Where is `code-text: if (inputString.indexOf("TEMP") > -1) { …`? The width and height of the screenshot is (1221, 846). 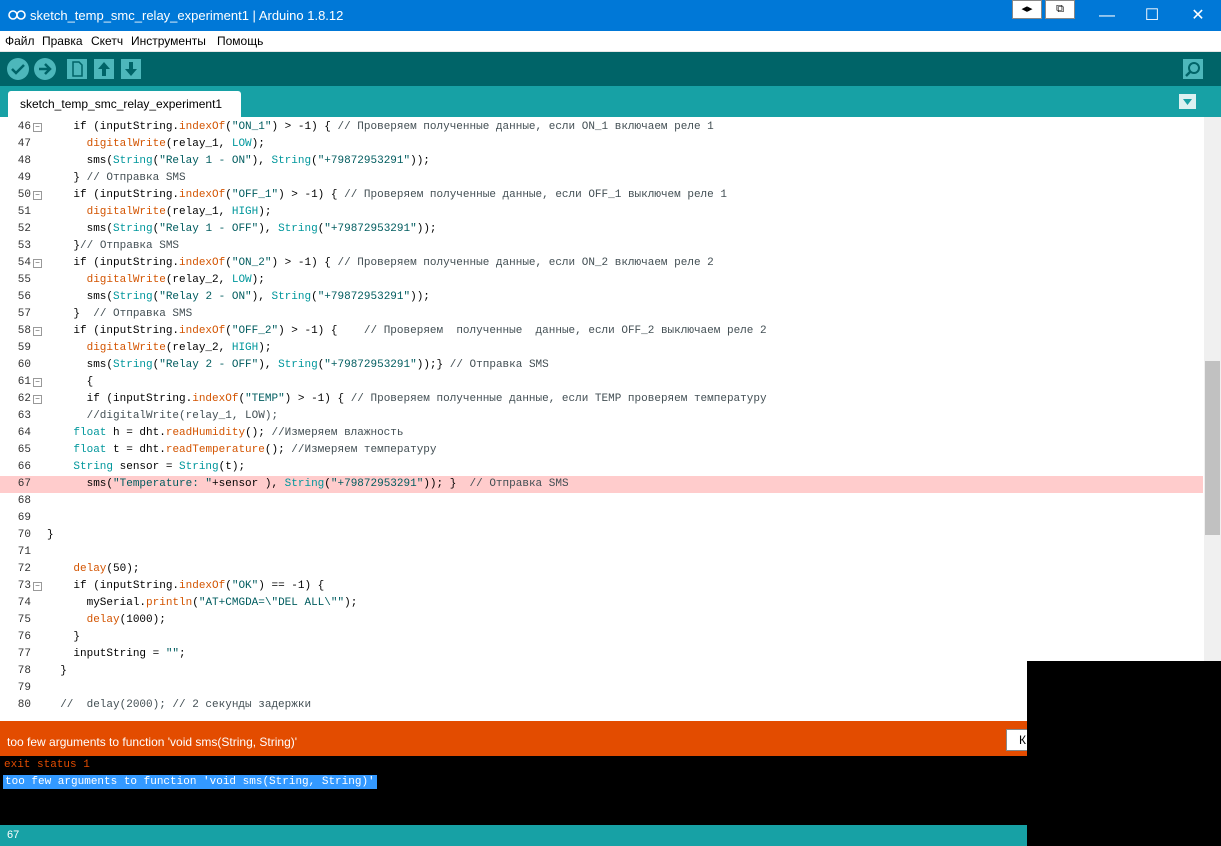
code-text: if (inputString.indexOf("TEMP") > -1) { … is located at coordinates (407, 399).